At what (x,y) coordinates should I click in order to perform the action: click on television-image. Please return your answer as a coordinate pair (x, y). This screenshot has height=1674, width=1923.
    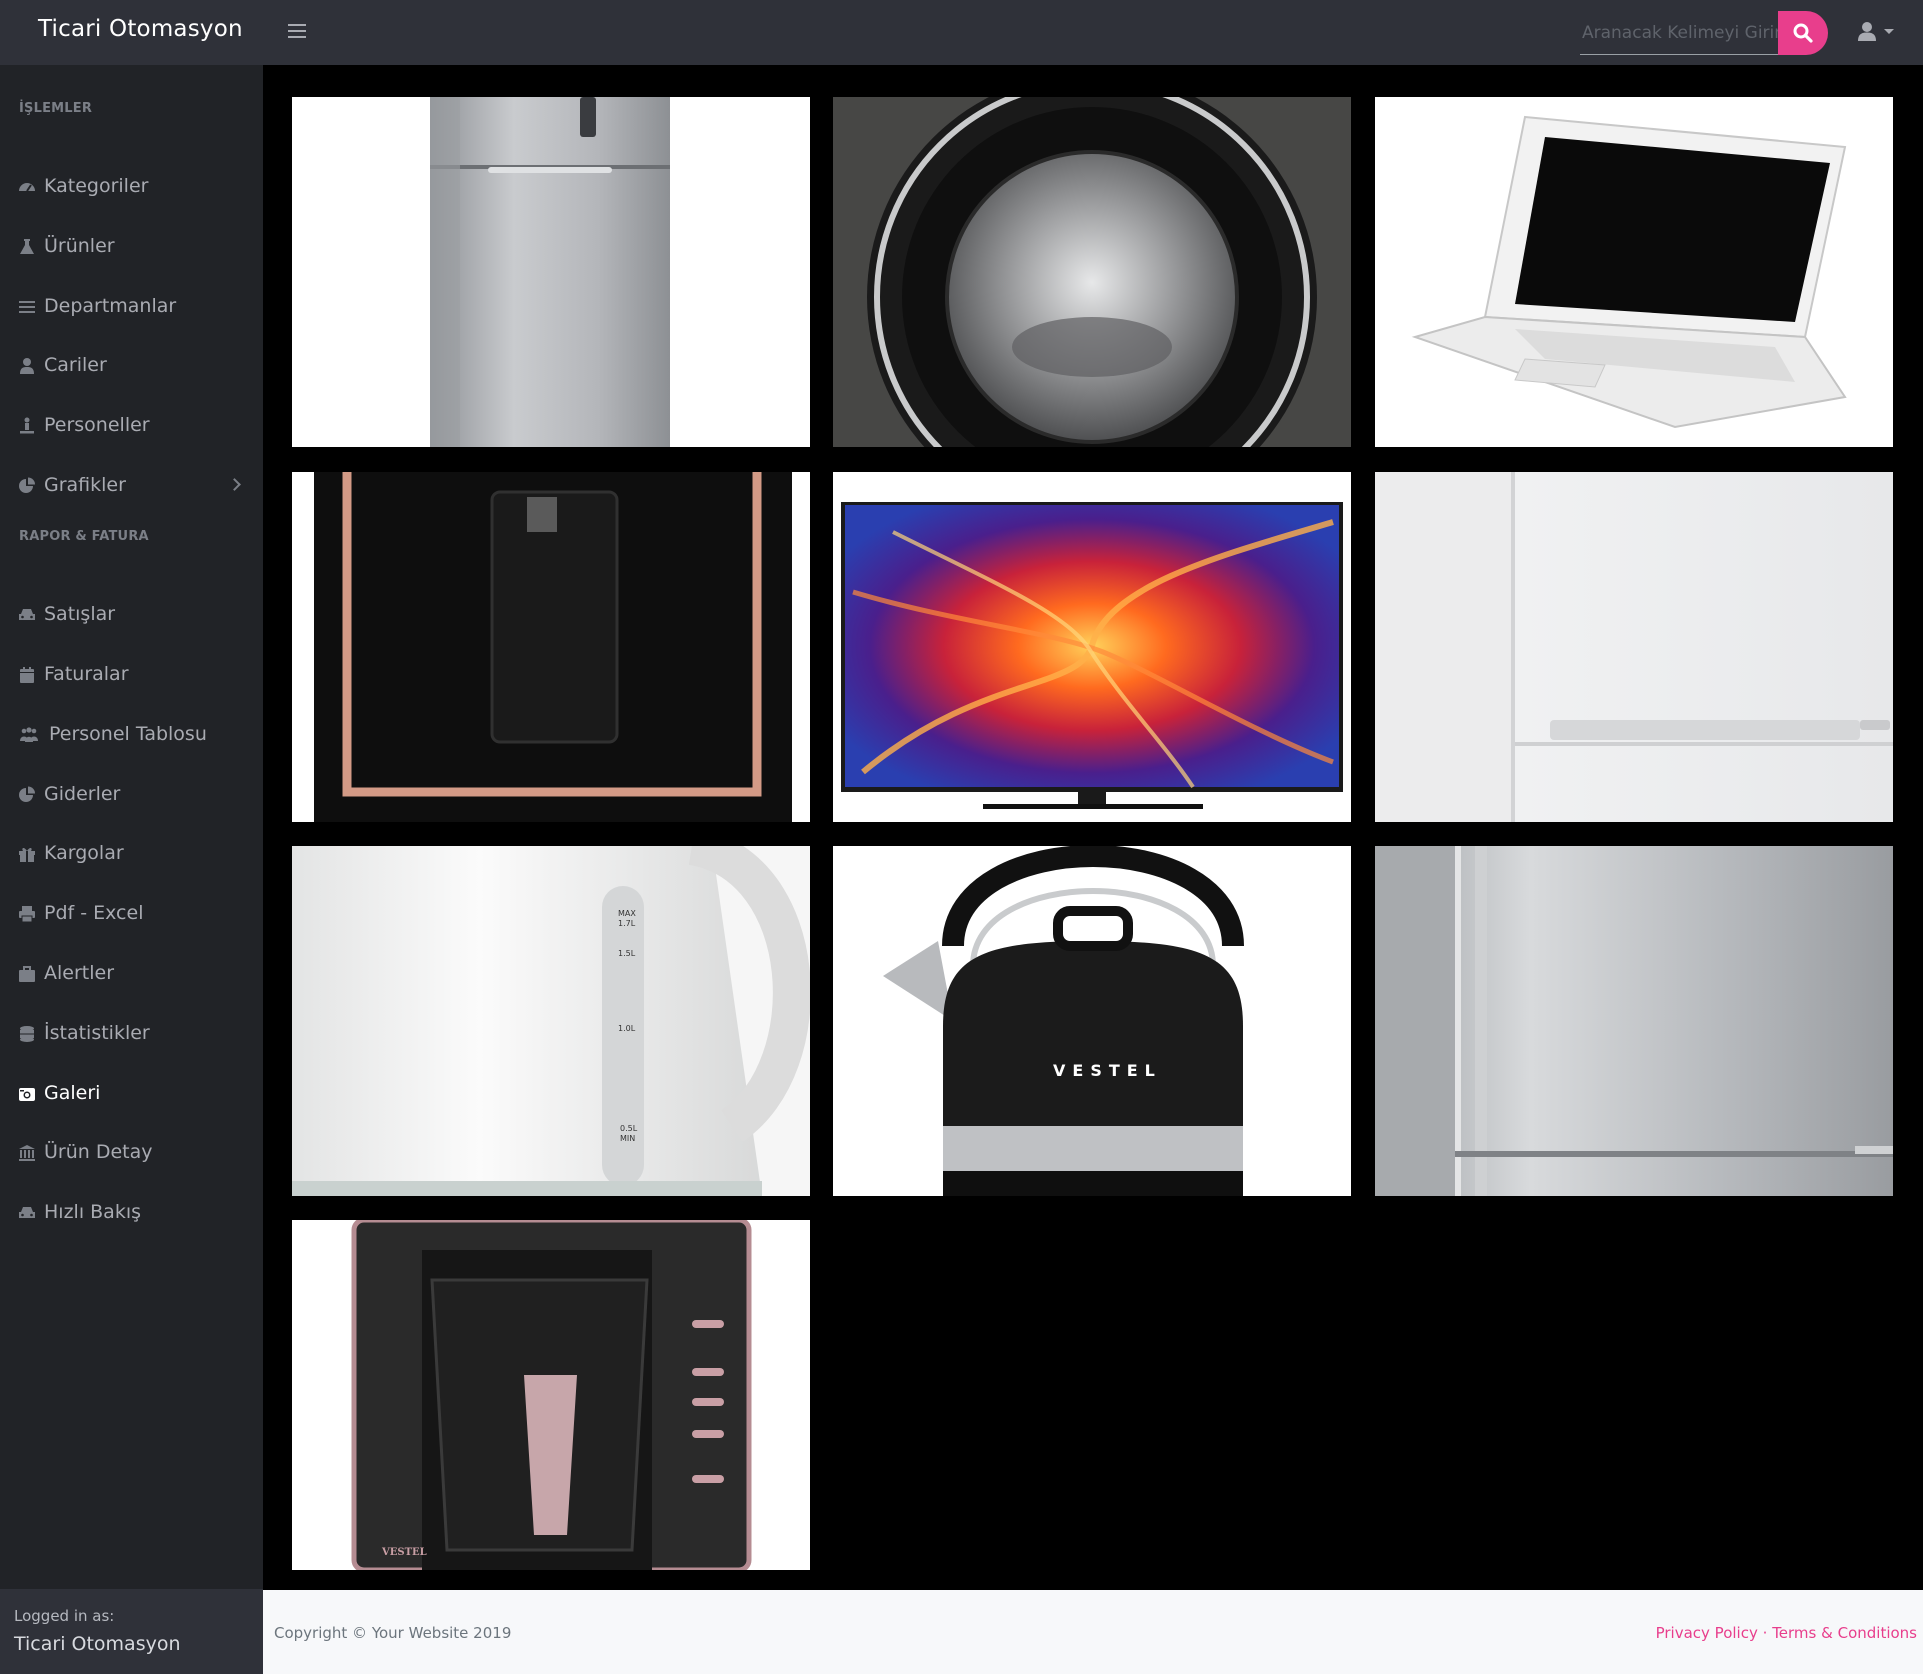
    Looking at the image, I should click on (1092, 647).